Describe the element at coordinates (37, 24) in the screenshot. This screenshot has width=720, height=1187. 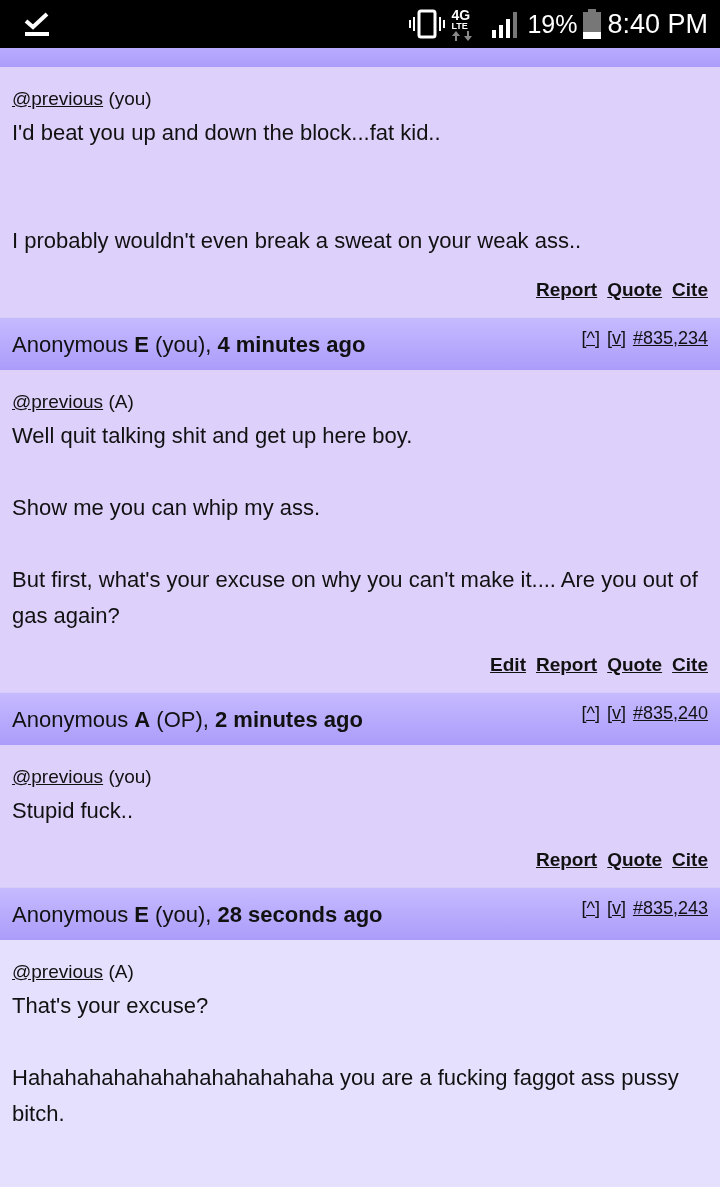
I see `checkmark-icon` at that location.